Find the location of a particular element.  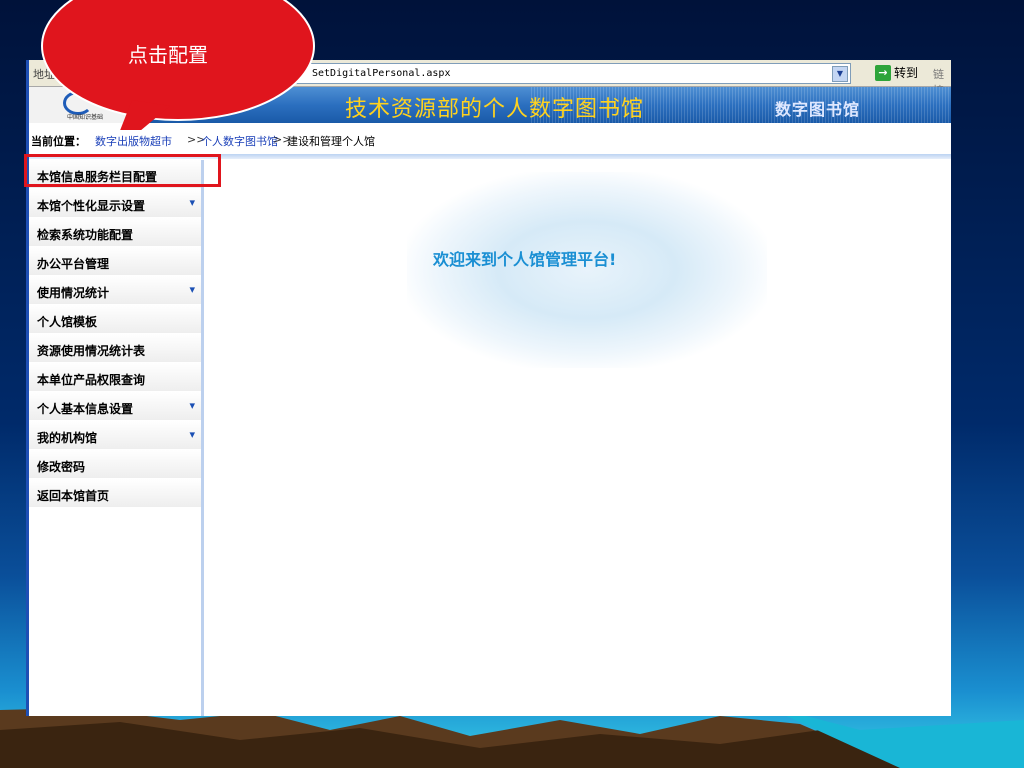

menu-item-label: 个人基本信息设置 is located at coordinates (85, 409).